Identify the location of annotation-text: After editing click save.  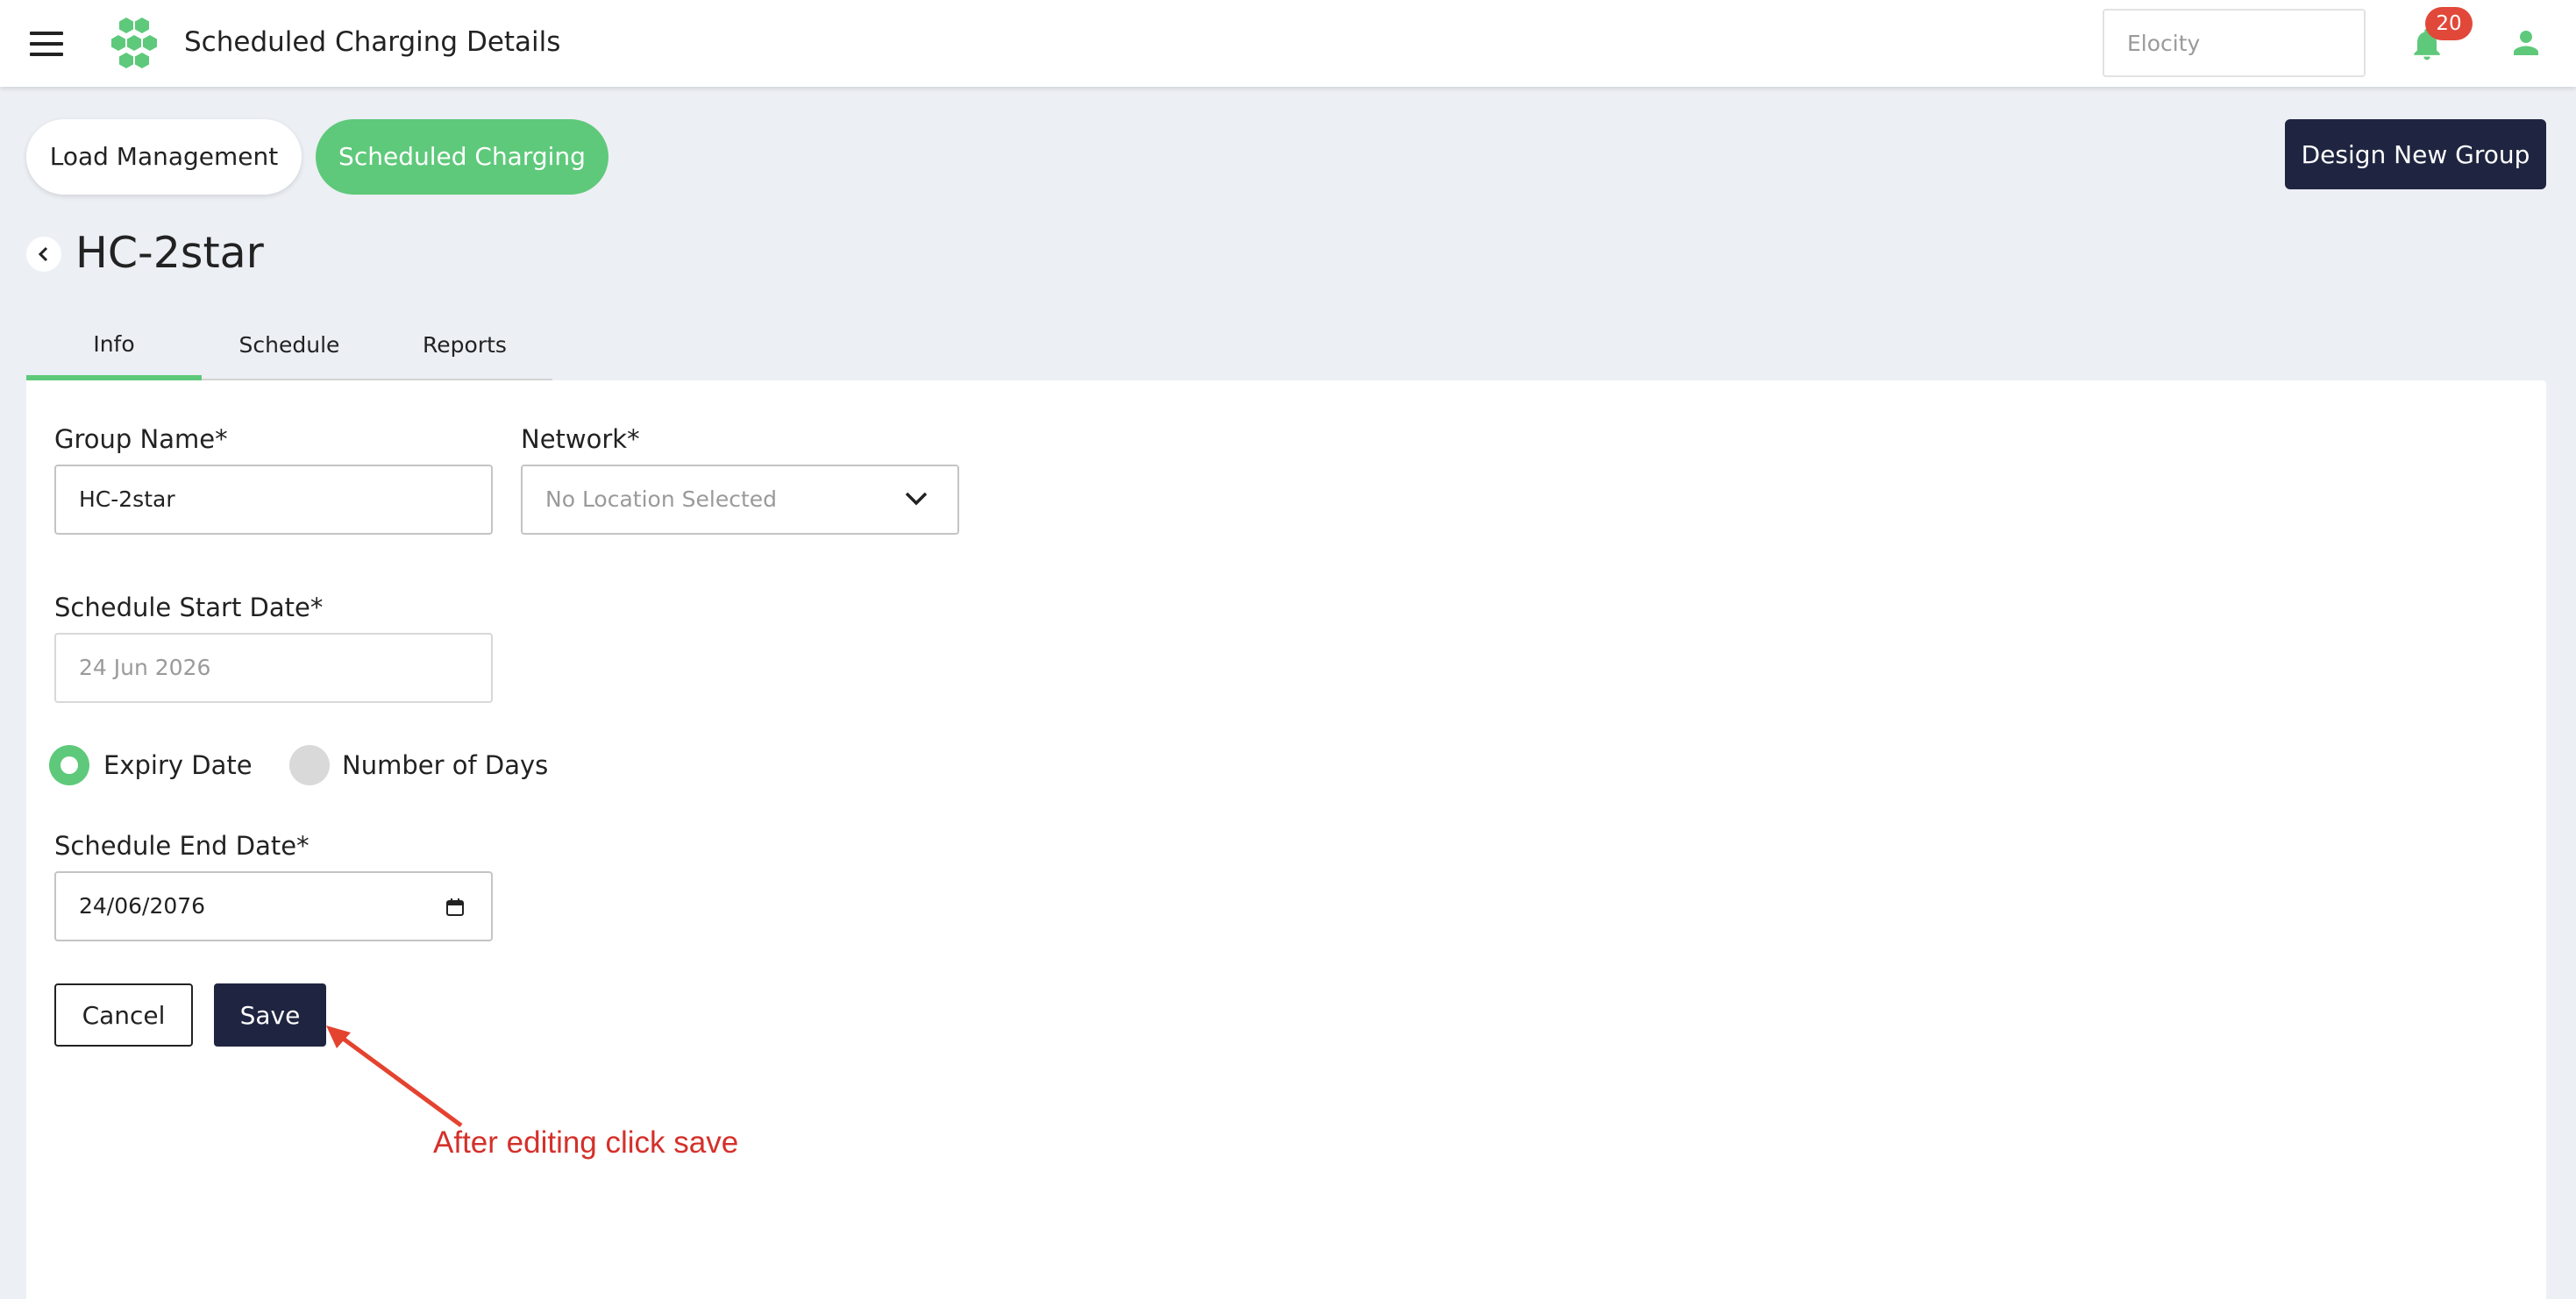
(586, 1142).